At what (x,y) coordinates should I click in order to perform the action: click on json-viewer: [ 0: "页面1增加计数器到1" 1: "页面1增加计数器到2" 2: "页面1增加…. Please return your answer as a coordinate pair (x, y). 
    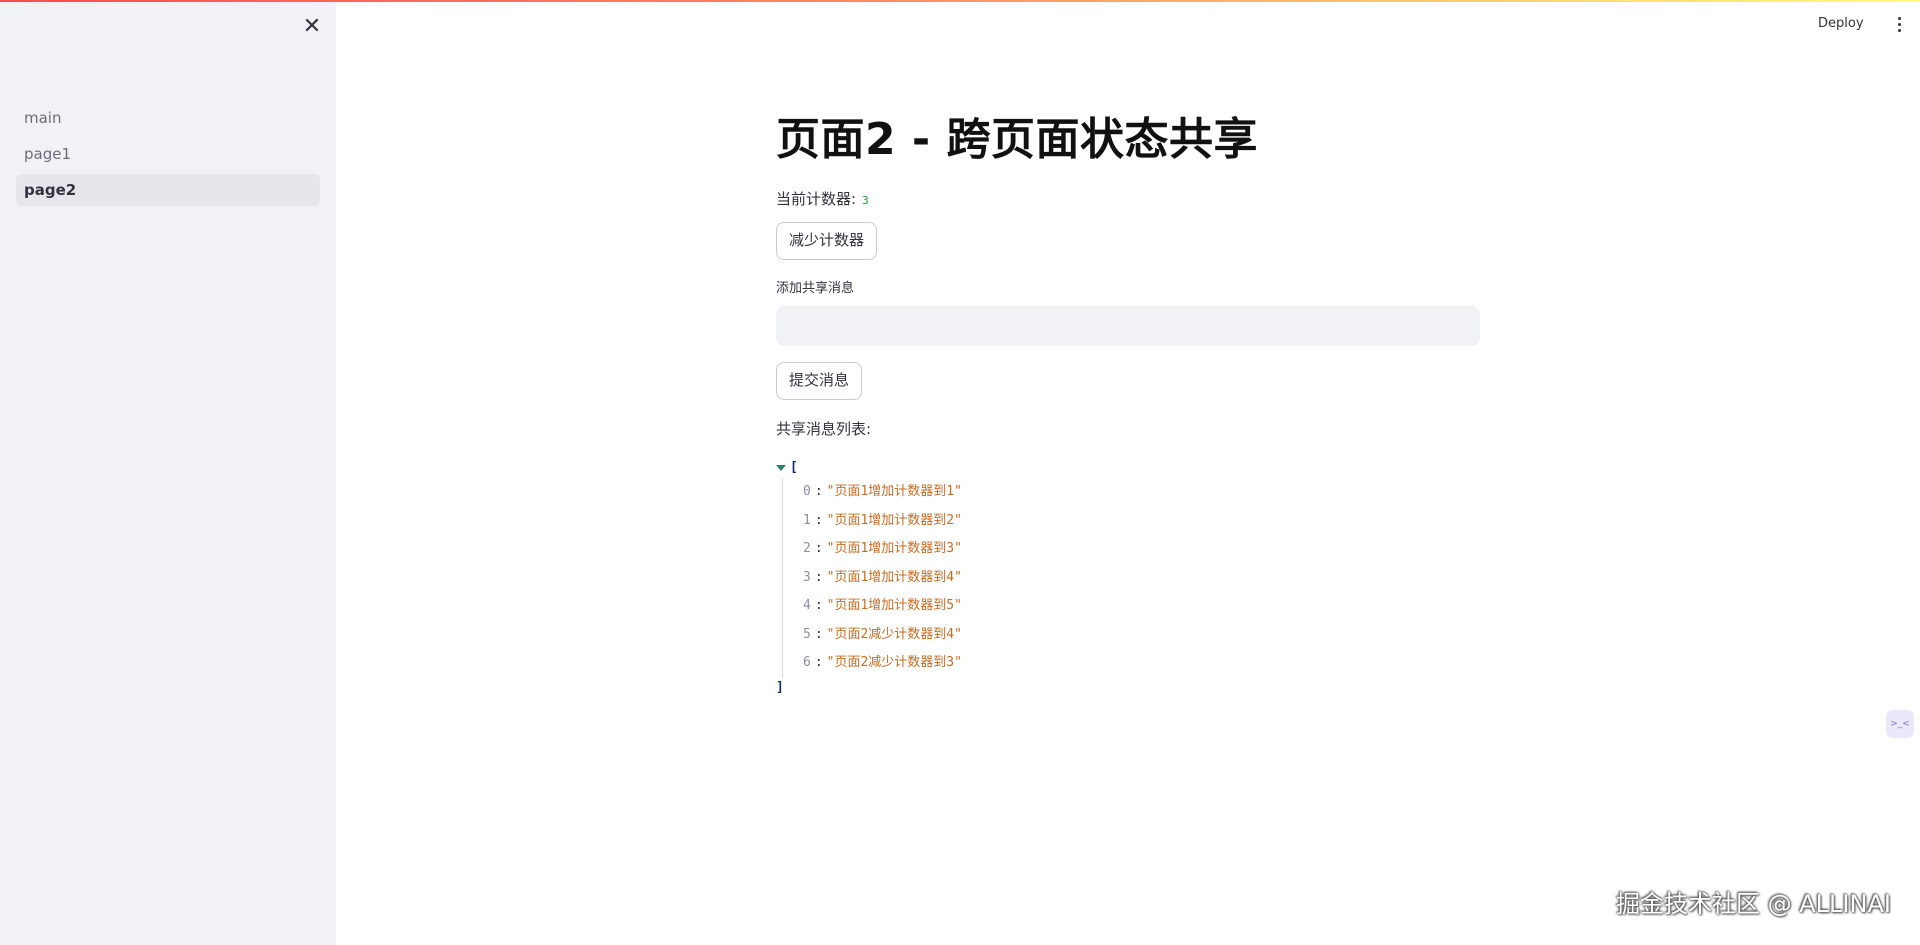
    Looking at the image, I should click on (1128, 578).